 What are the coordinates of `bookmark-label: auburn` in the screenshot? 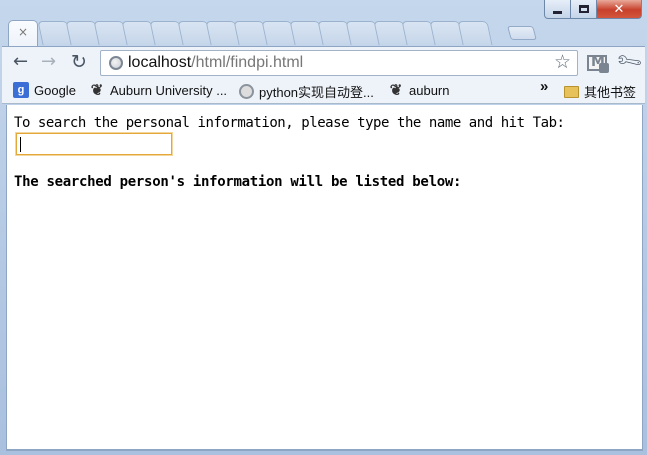 It's located at (429, 90).